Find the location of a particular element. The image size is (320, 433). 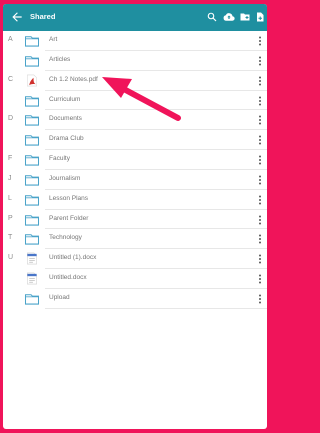

file-name: Faculty is located at coordinates (59, 159).